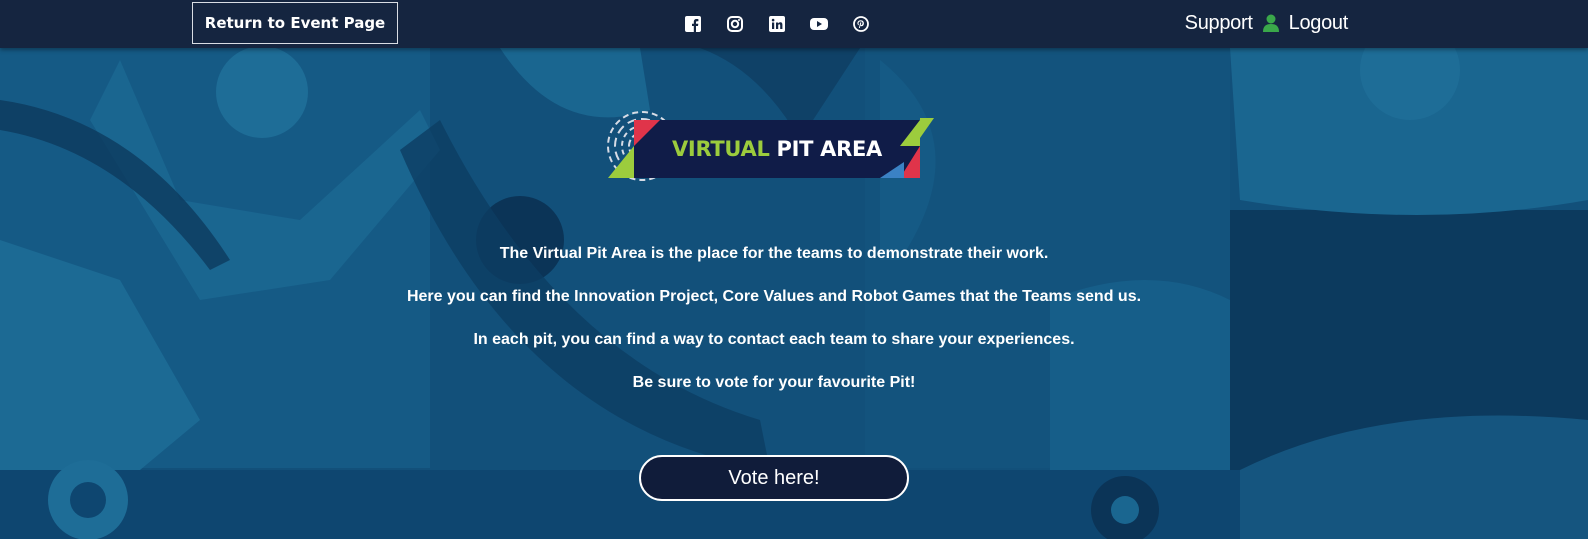  I want to click on user-icon, so click(1270, 23).